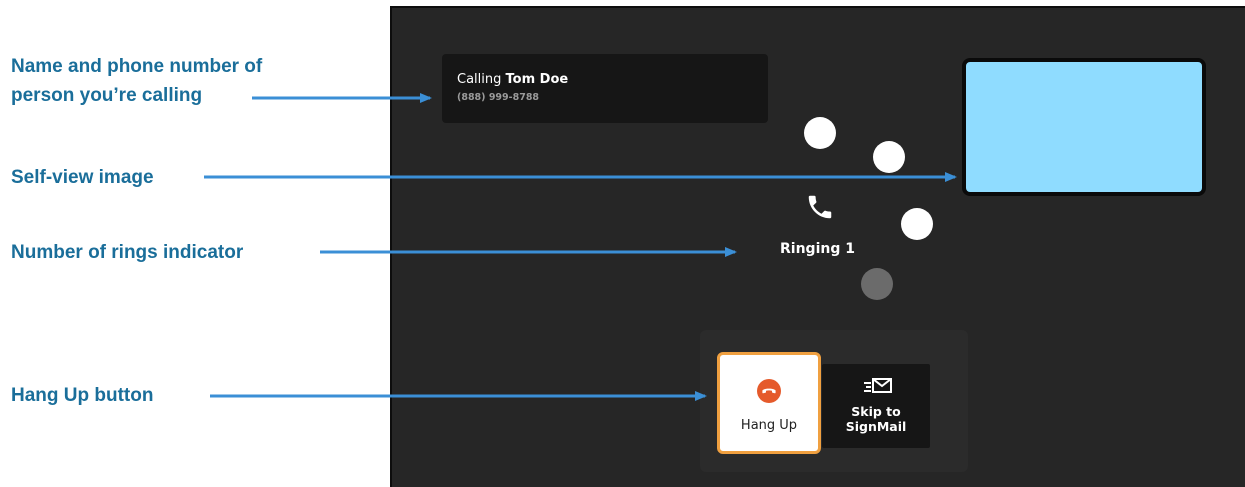  Describe the element at coordinates (769, 391) in the screenshot. I see `hang-up-icon` at that location.